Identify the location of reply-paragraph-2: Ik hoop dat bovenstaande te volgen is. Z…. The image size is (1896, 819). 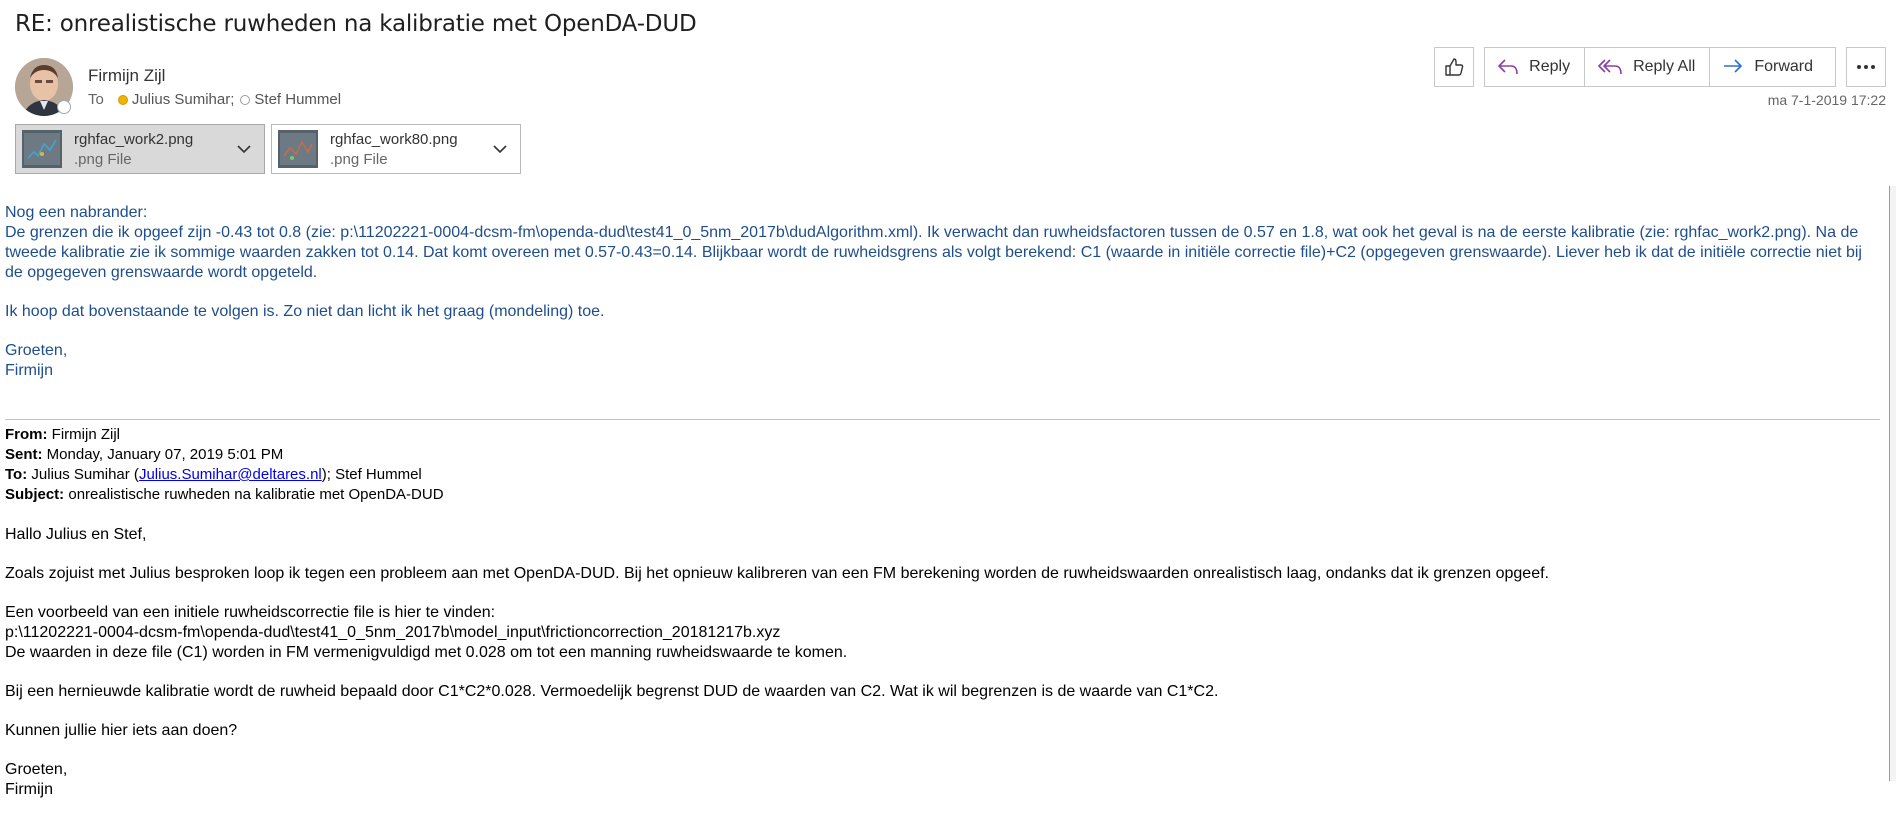
(305, 311).